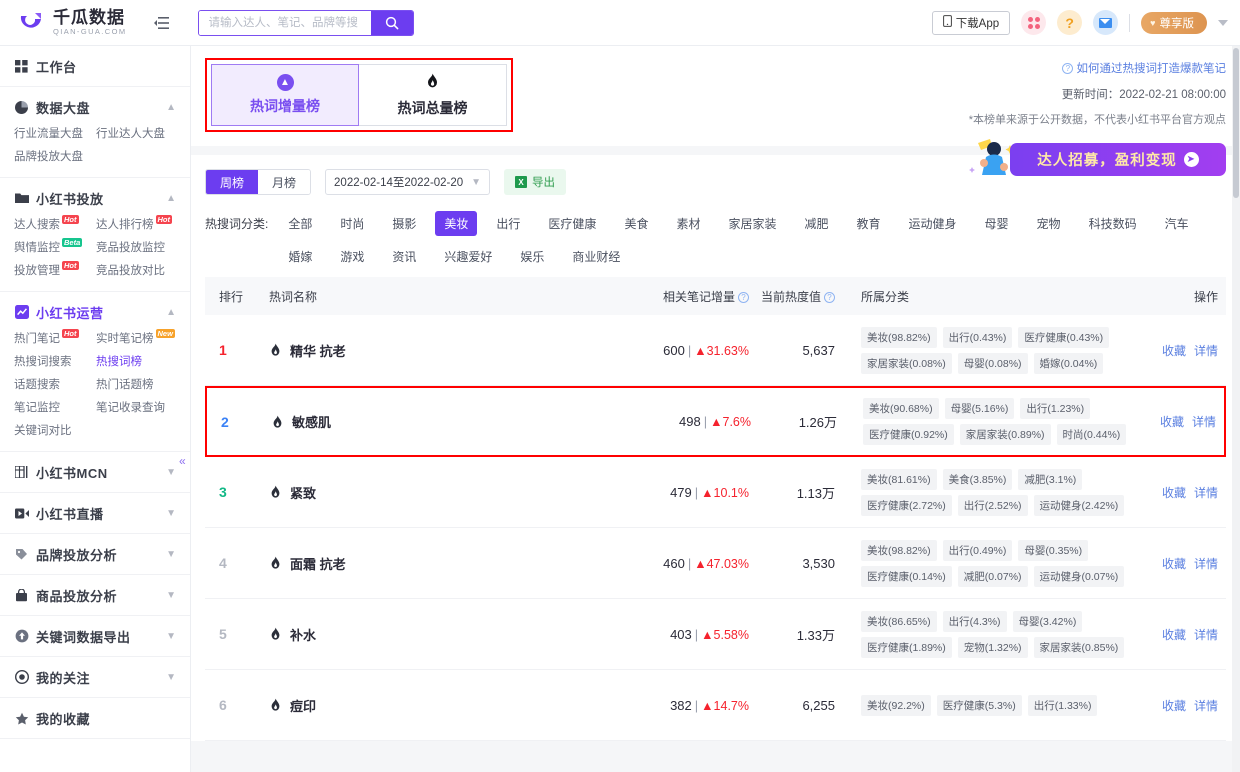  I want to click on menu-fold-icon, so click(162, 23).